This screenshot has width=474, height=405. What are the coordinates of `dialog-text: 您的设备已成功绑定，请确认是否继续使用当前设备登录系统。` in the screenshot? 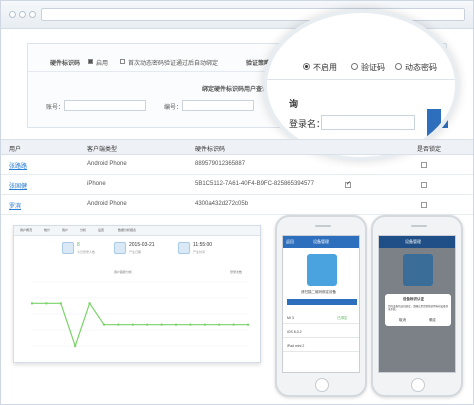 It's located at (418, 308).